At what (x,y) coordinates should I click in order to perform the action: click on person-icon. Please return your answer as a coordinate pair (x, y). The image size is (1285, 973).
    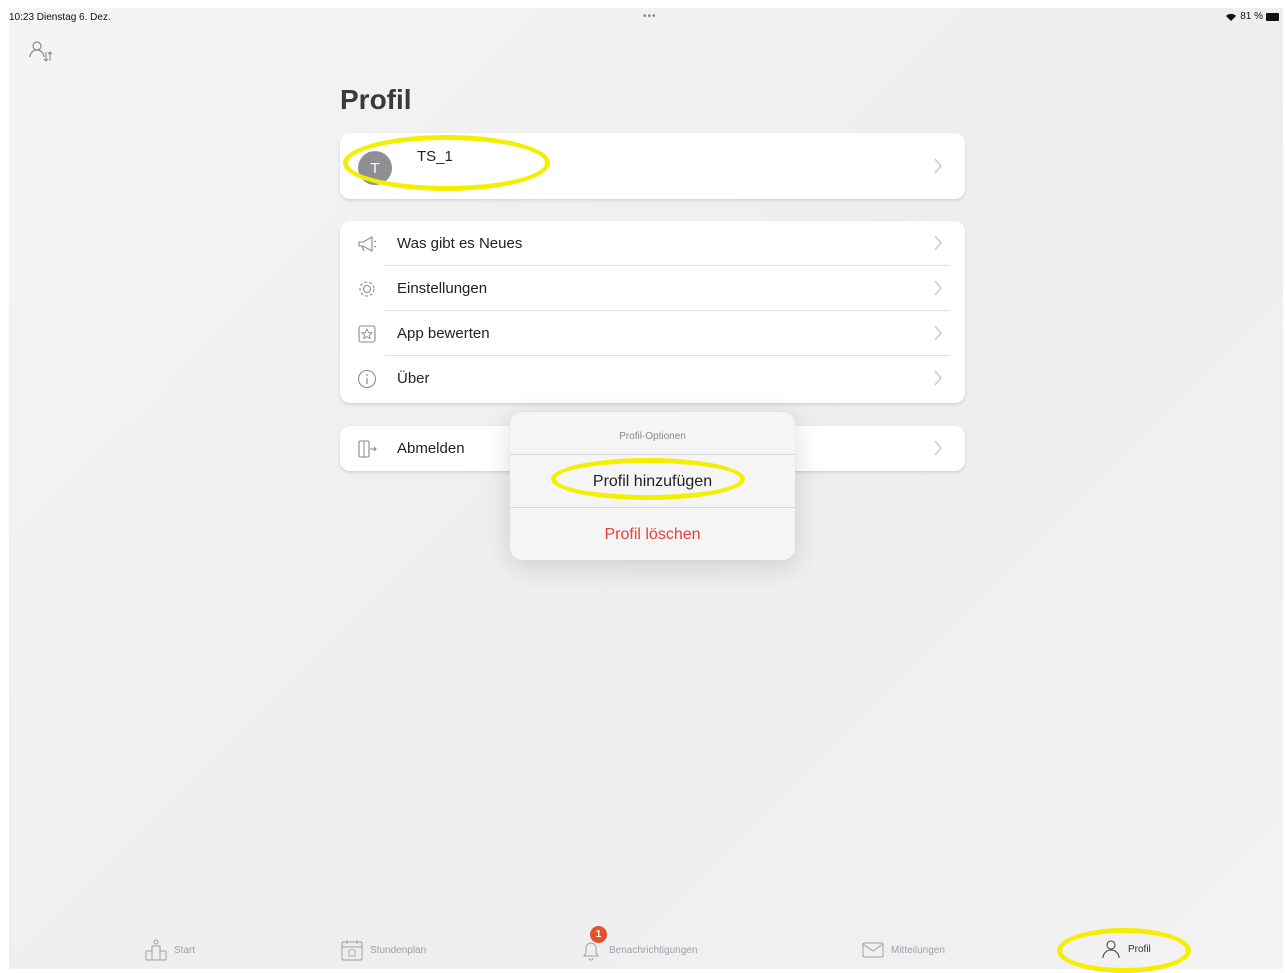
    Looking at the image, I should click on (1111, 949).